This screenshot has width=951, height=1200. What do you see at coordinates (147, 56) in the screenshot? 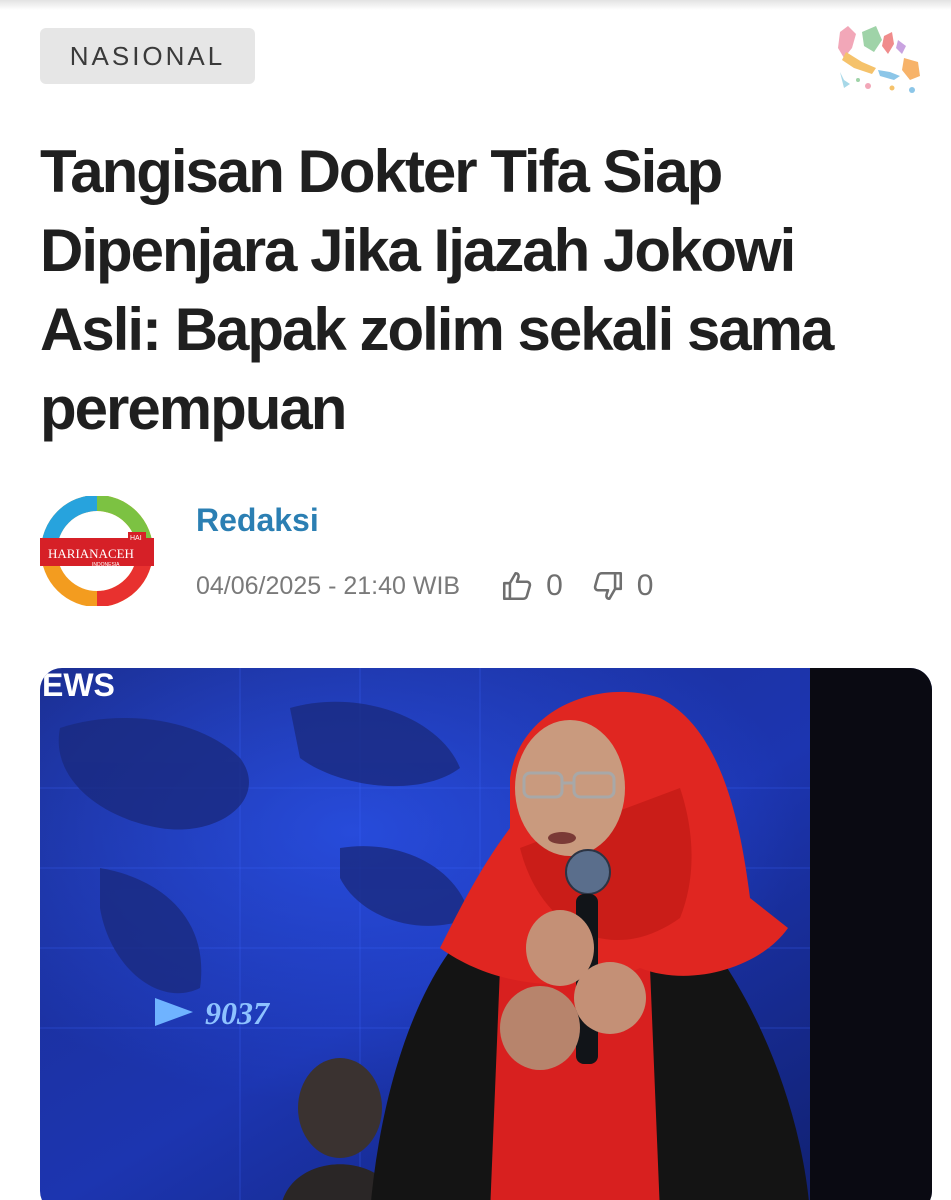
I see `category-badge: NASIONAL` at bounding box center [147, 56].